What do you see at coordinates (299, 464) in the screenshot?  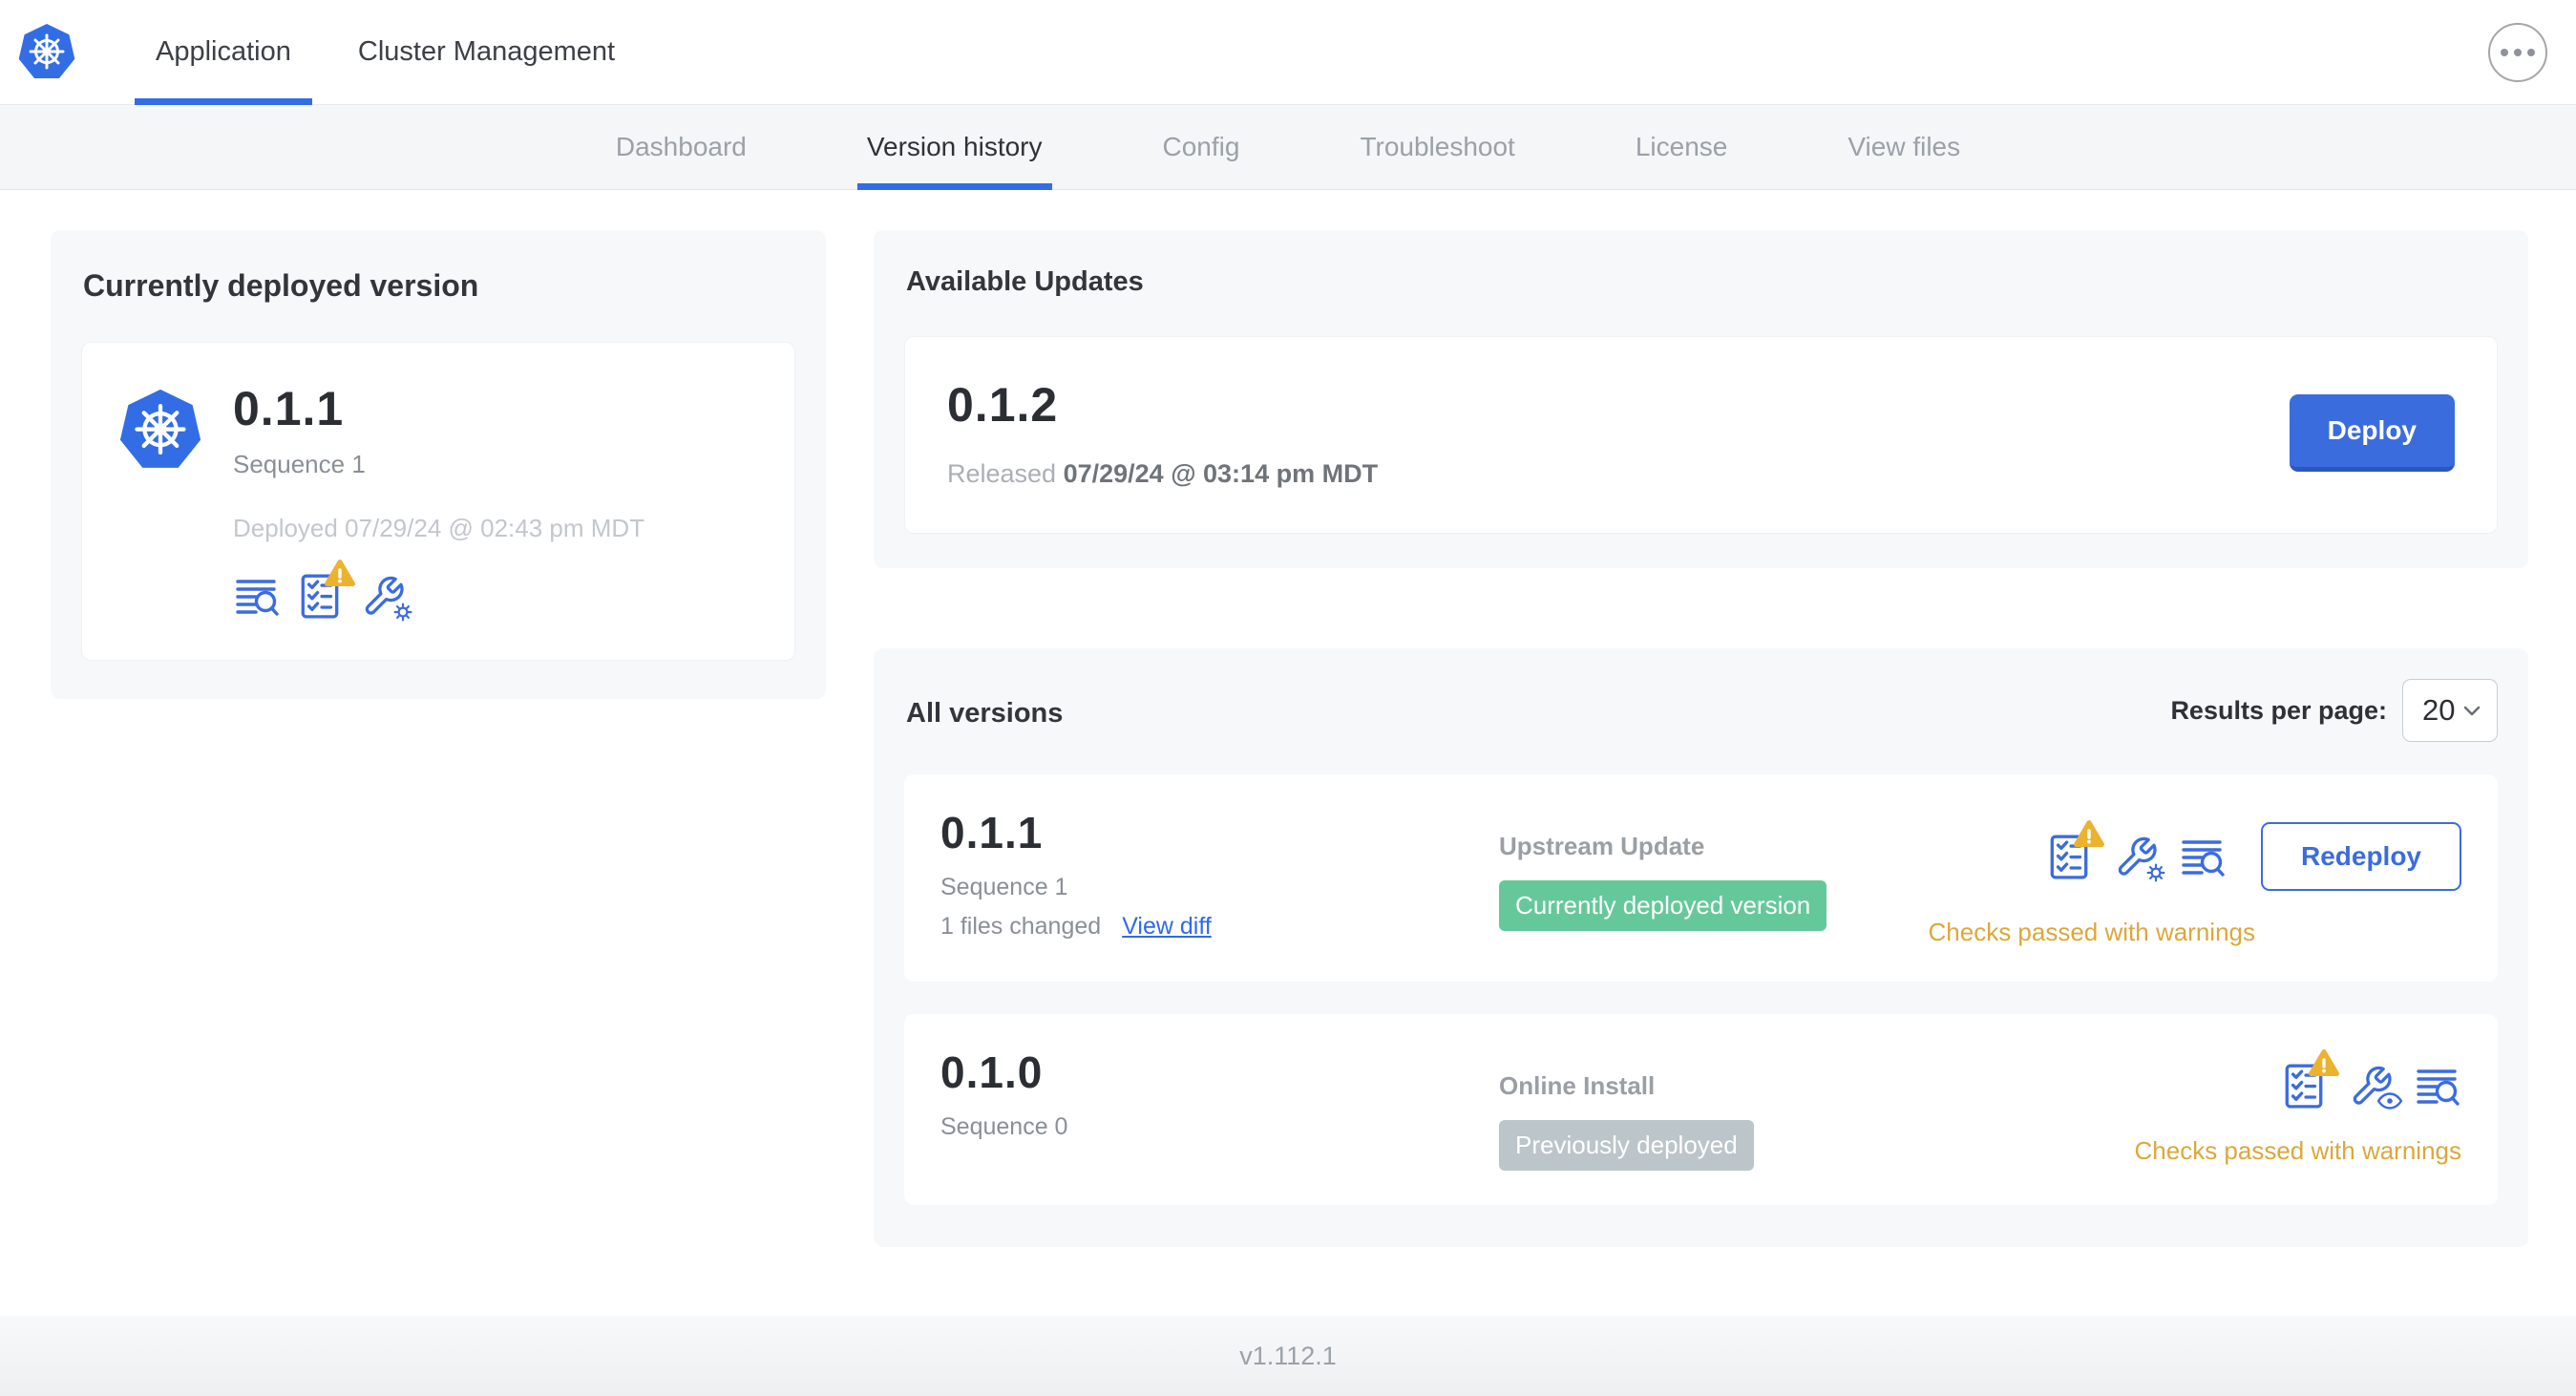 I see `deployed-sequence: Sequence 1` at bounding box center [299, 464].